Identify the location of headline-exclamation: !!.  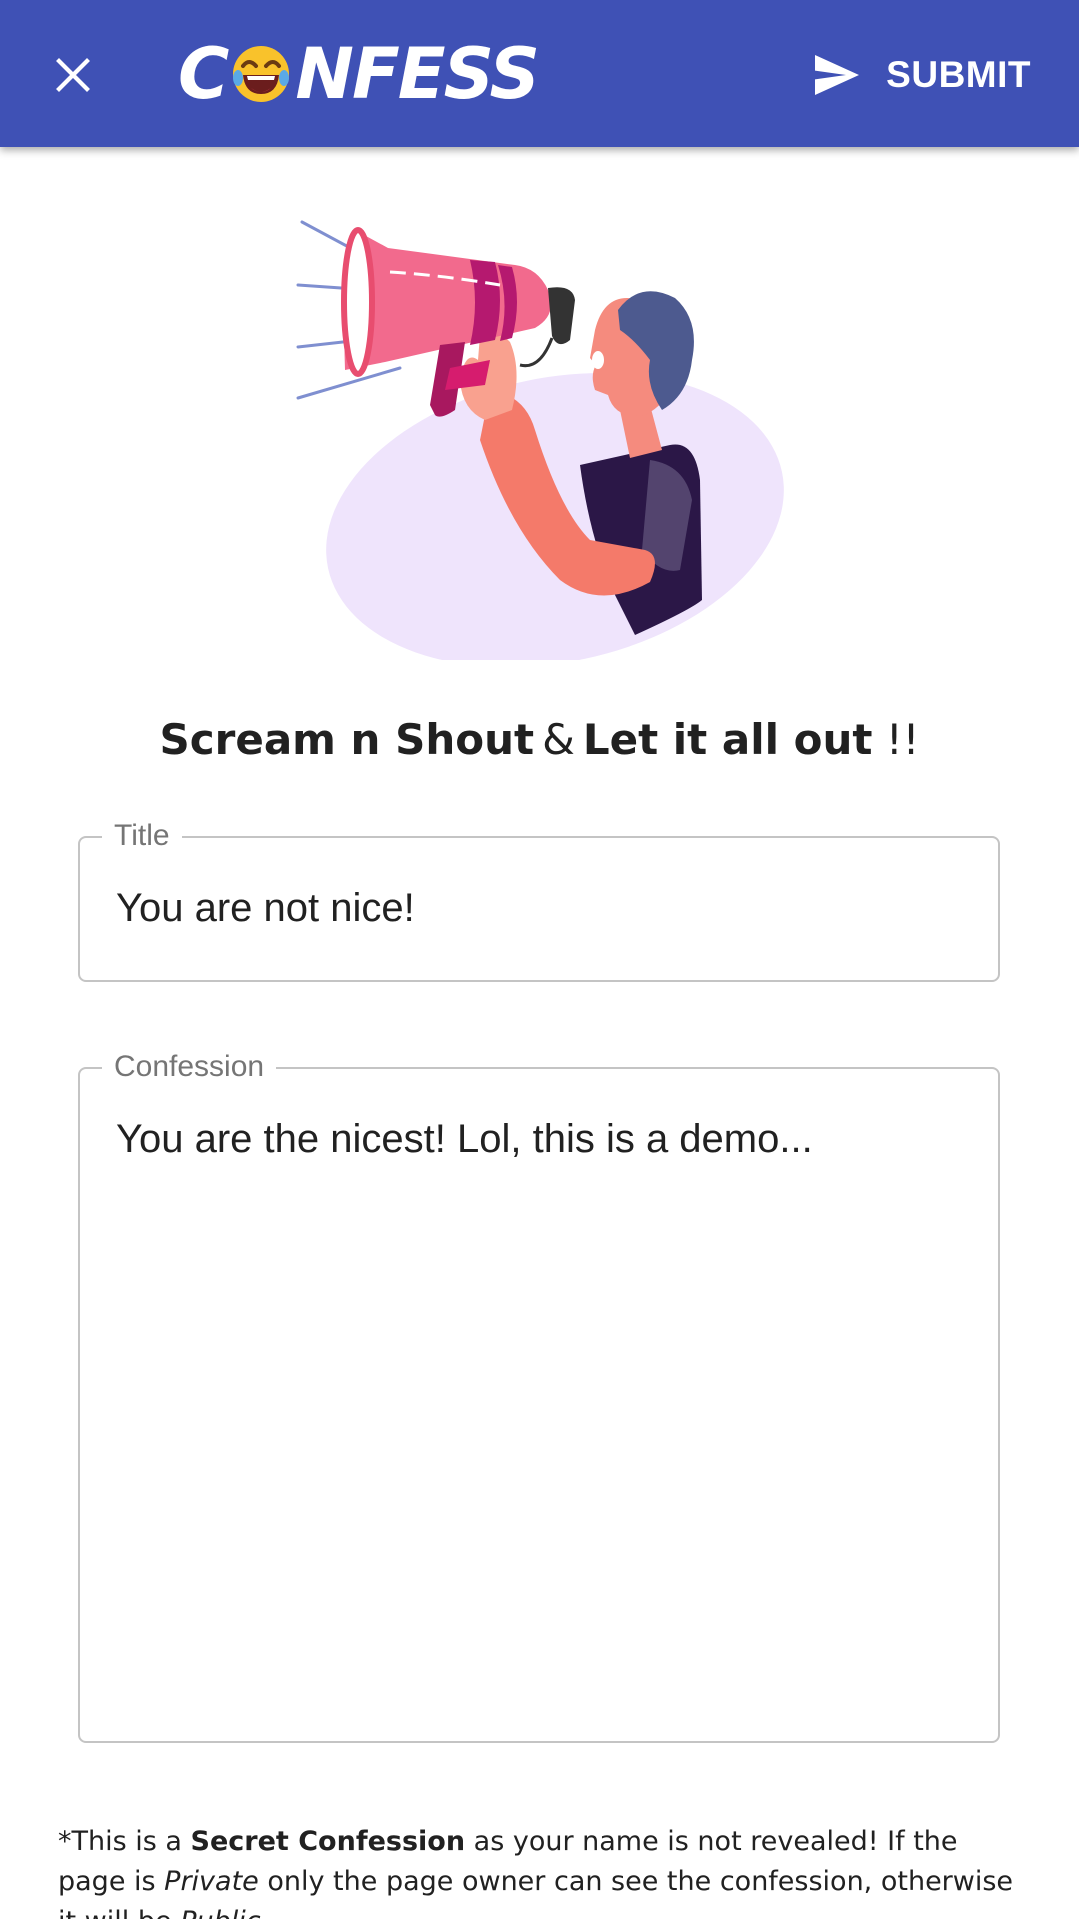
(902, 739).